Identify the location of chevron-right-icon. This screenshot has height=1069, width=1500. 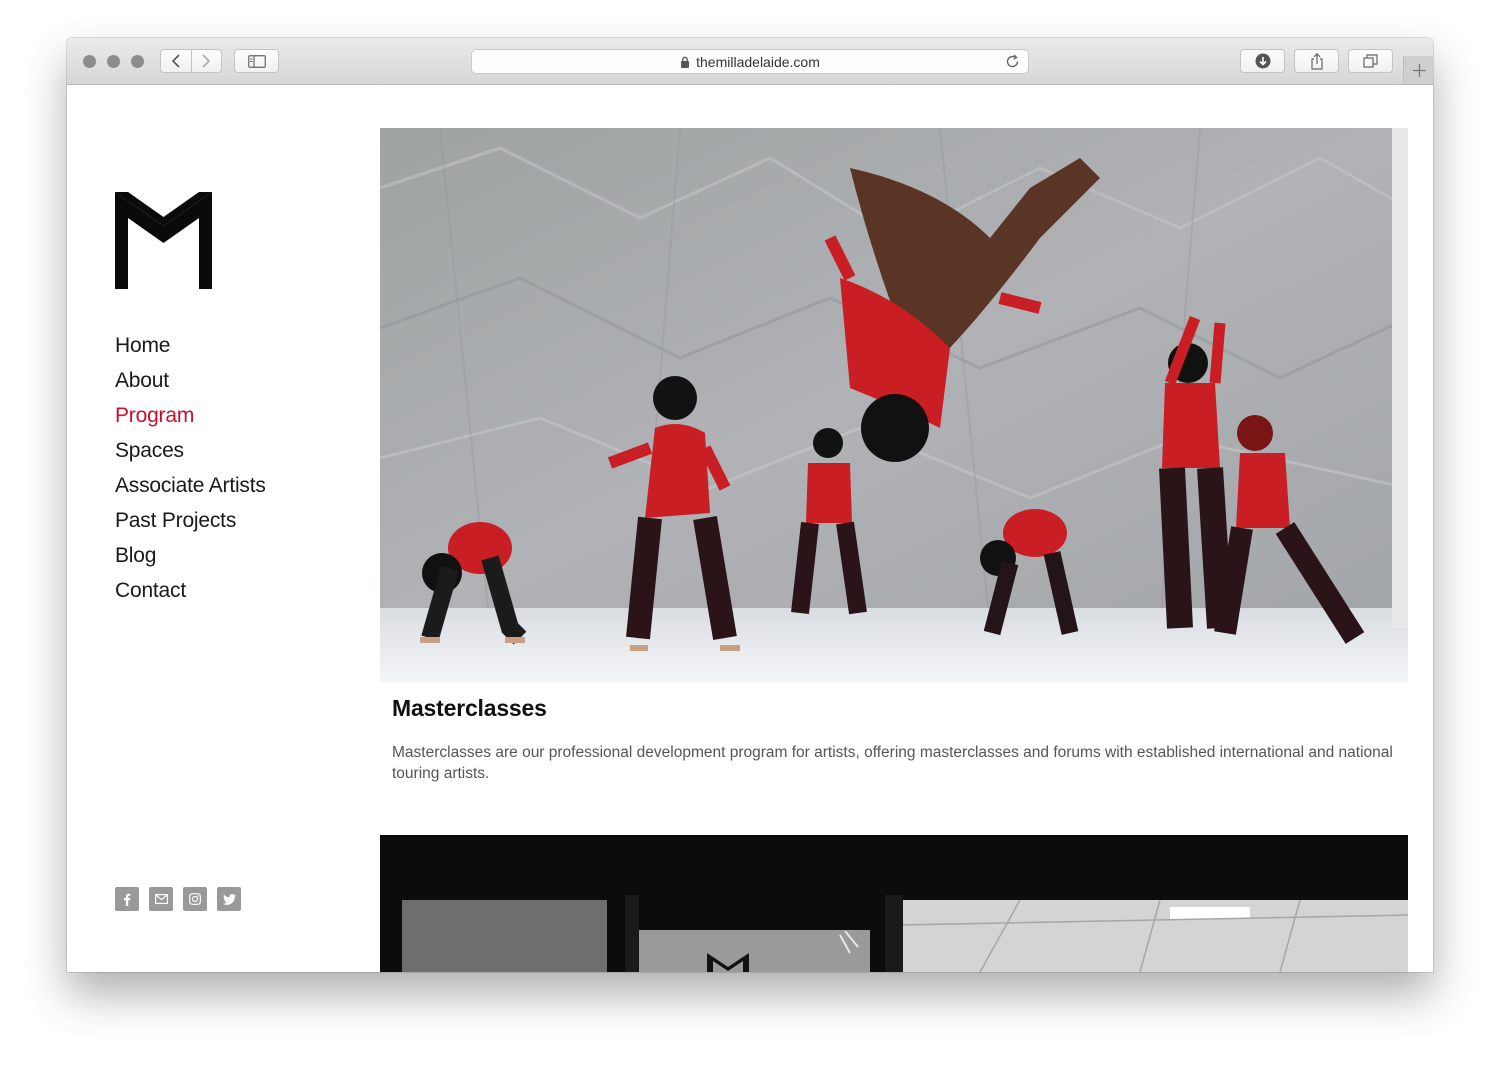
(206, 61).